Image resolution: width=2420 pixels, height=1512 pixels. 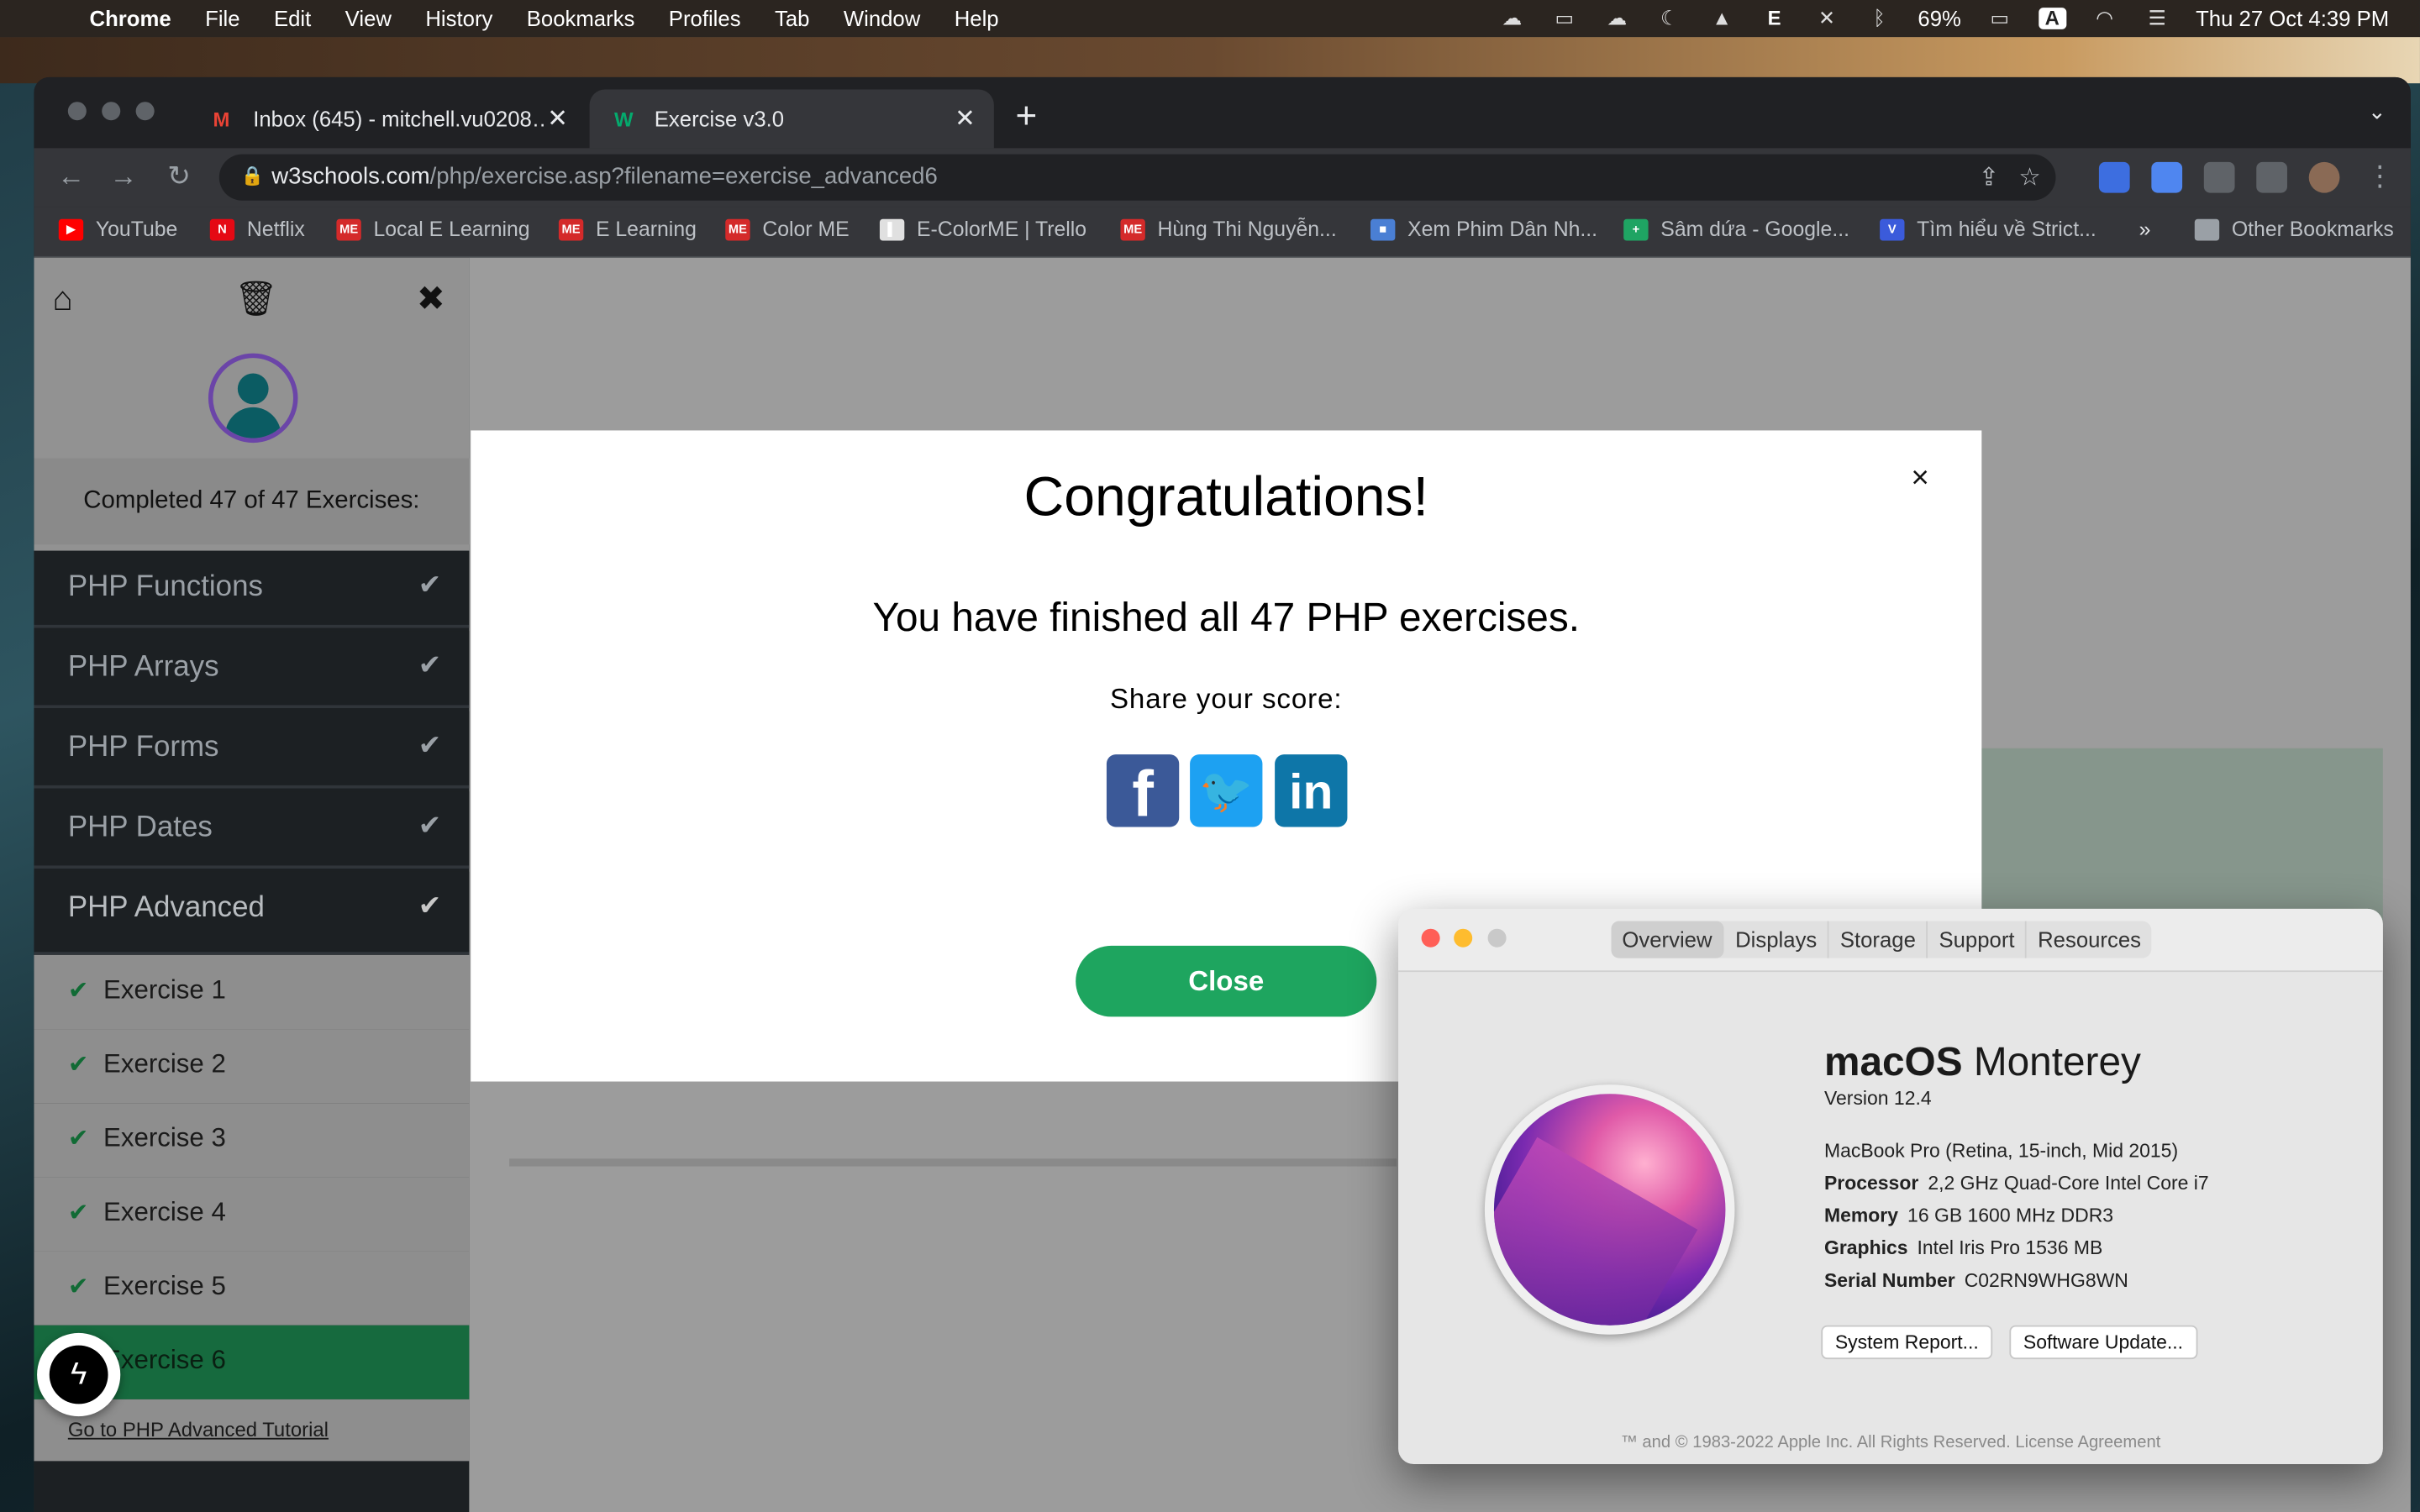 I want to click on input-source-icon: A, so click(x=2052, y=18).